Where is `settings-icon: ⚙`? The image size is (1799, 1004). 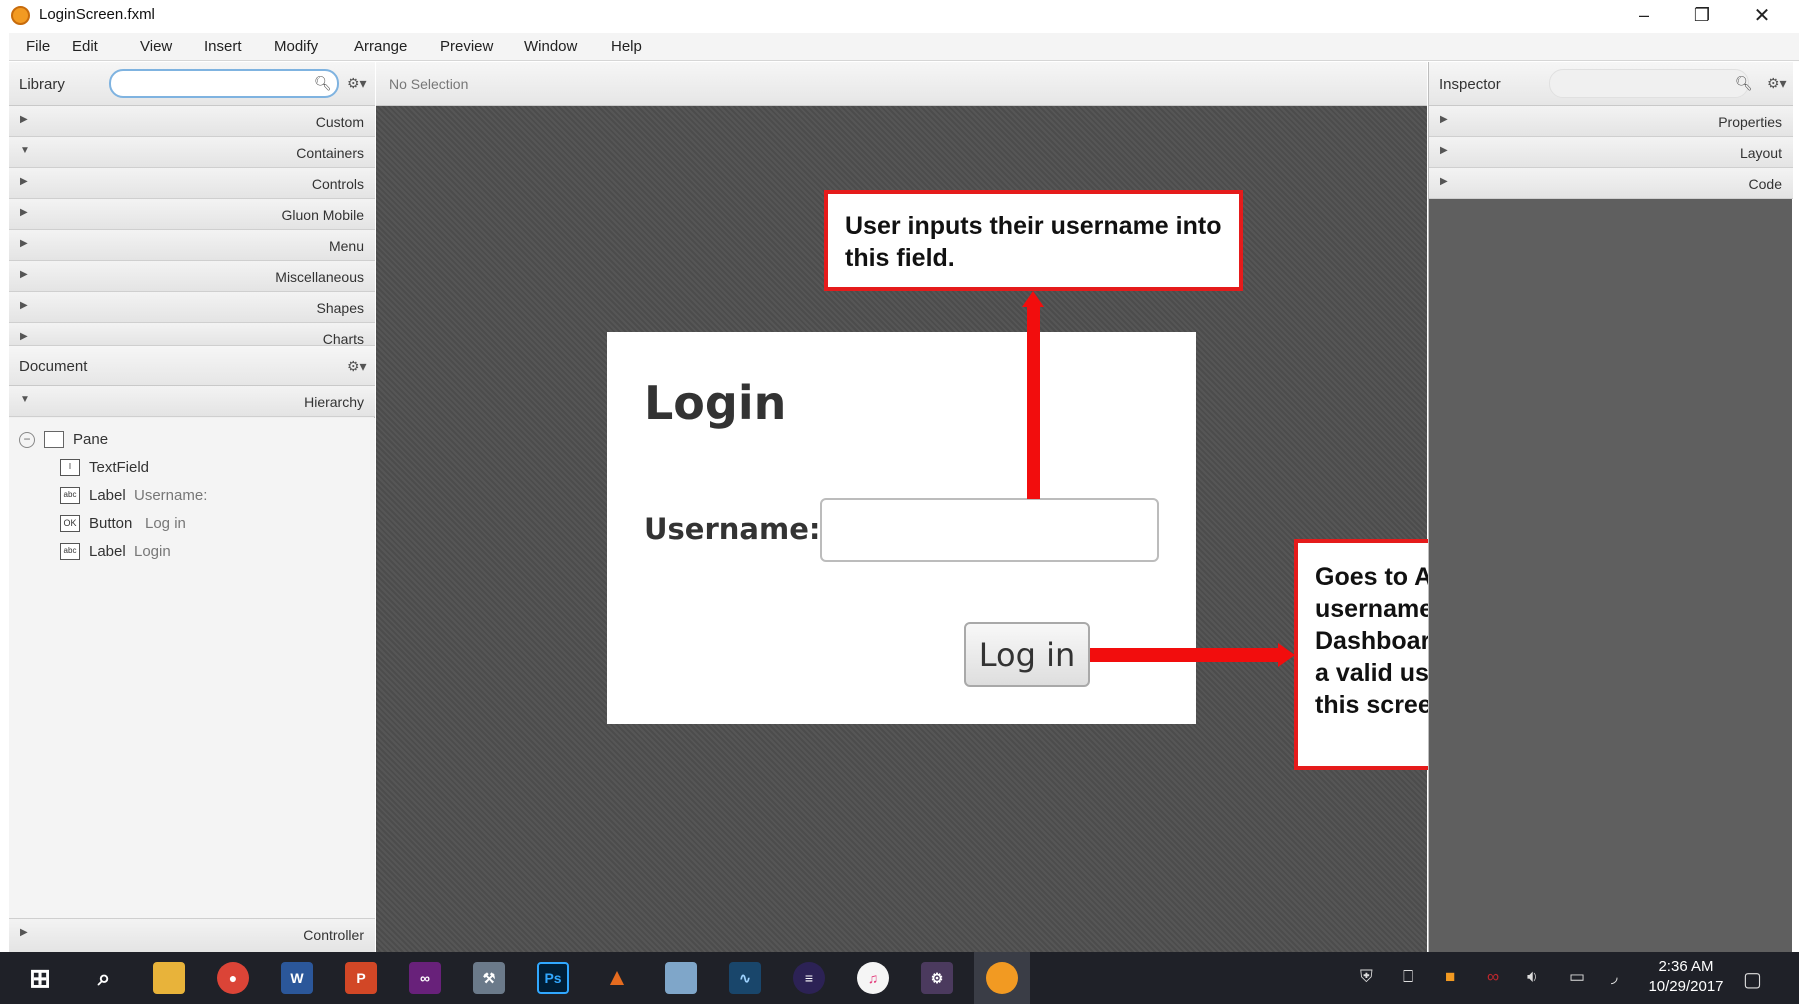 settings-icon: ⚙ is located at coordinates (937, 978).